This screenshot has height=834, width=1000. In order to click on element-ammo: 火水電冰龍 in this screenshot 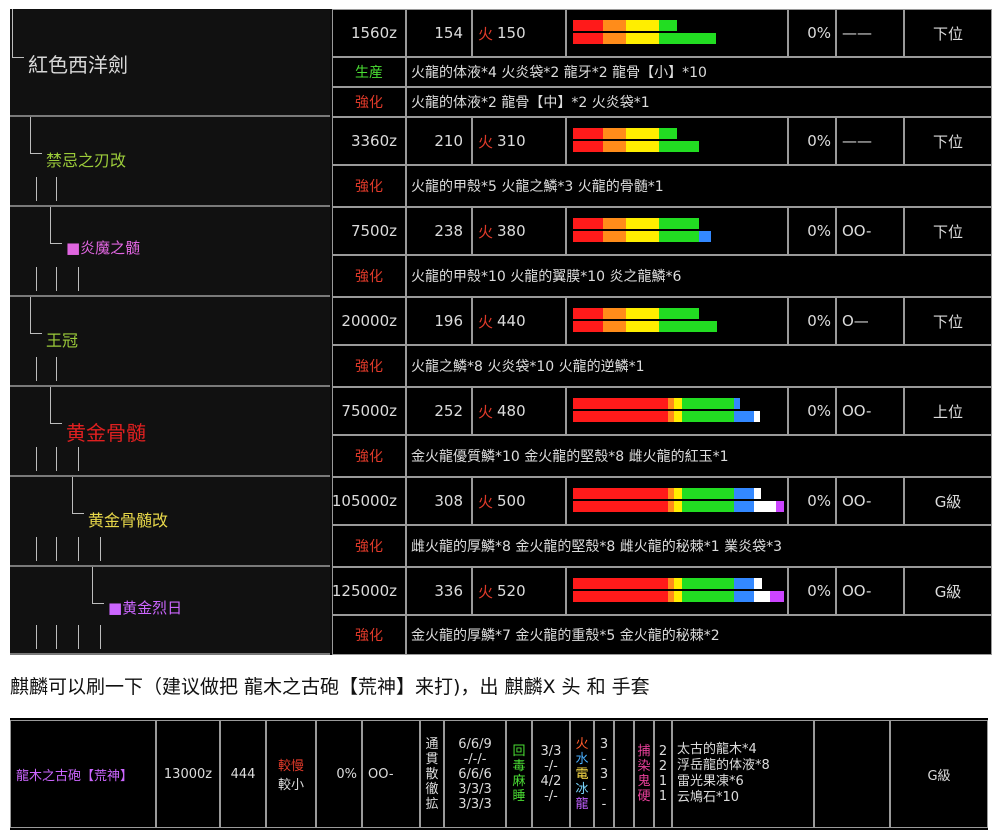, I will do `click(582, 774)`.